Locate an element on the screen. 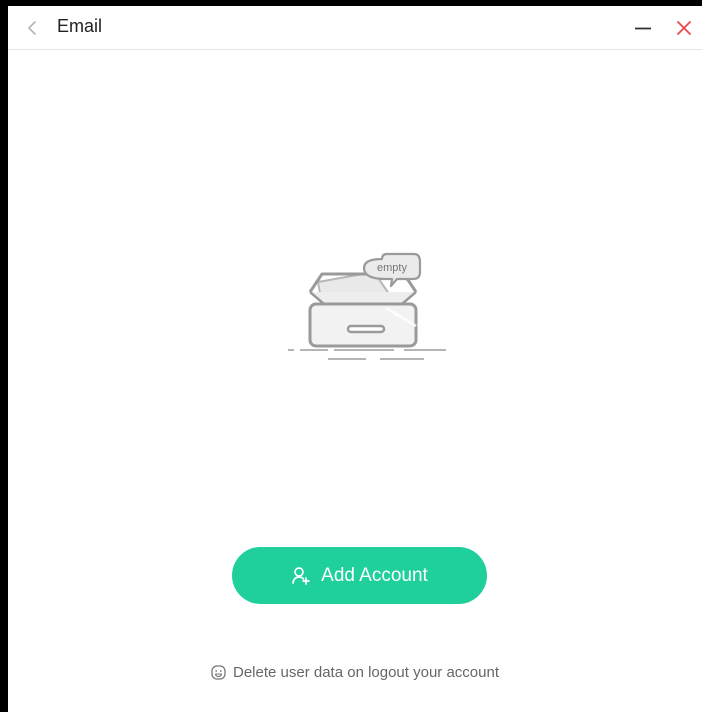 The height and width of the screenshot is (712, 702). minimize-icon is located at coordinates (643, 28).